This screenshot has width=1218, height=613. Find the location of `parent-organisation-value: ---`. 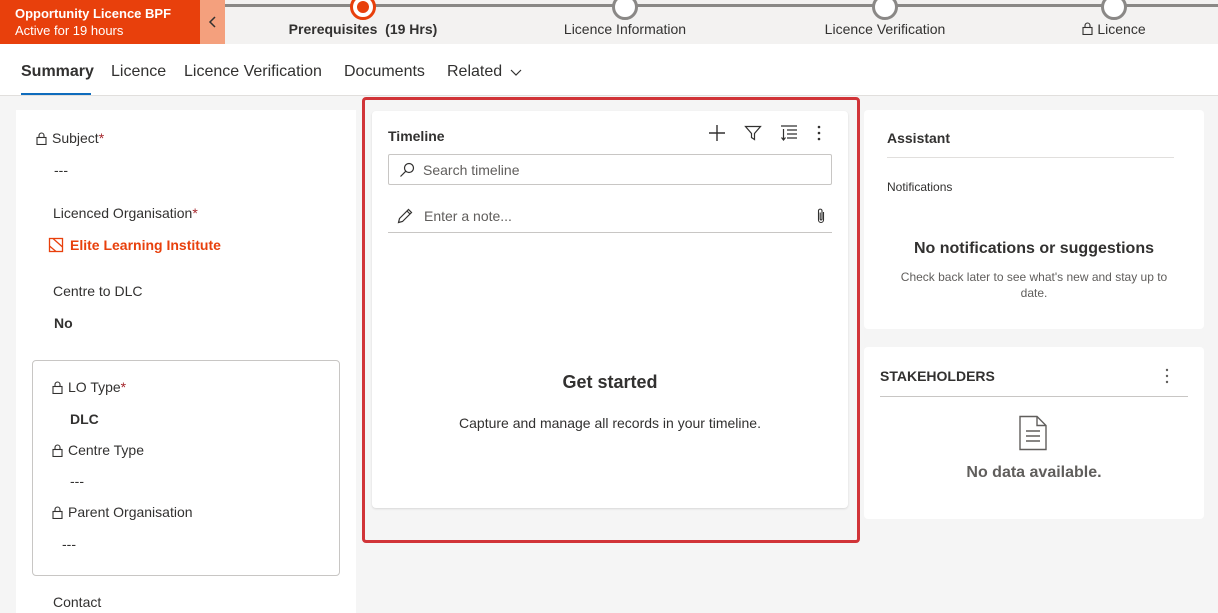

parent-organisation-value: --- is located at coordinates (69, 544).